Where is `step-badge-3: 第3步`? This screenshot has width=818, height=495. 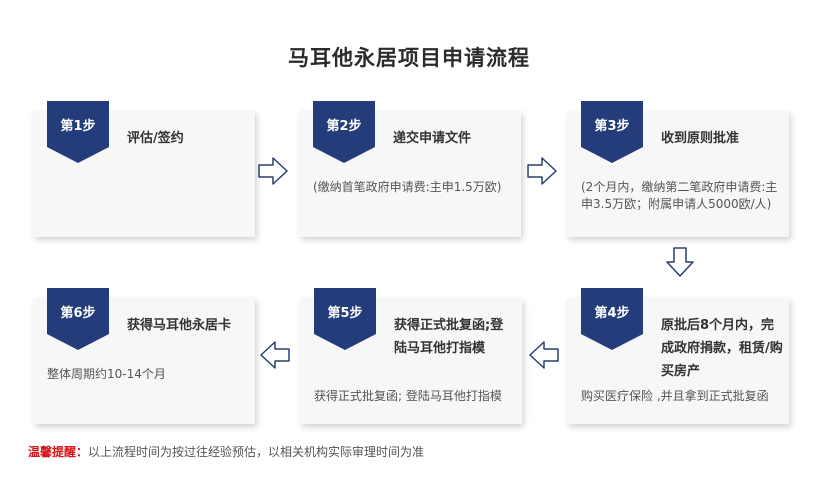 step-badge-3: 第3步 is located at coordinates (612, 137).